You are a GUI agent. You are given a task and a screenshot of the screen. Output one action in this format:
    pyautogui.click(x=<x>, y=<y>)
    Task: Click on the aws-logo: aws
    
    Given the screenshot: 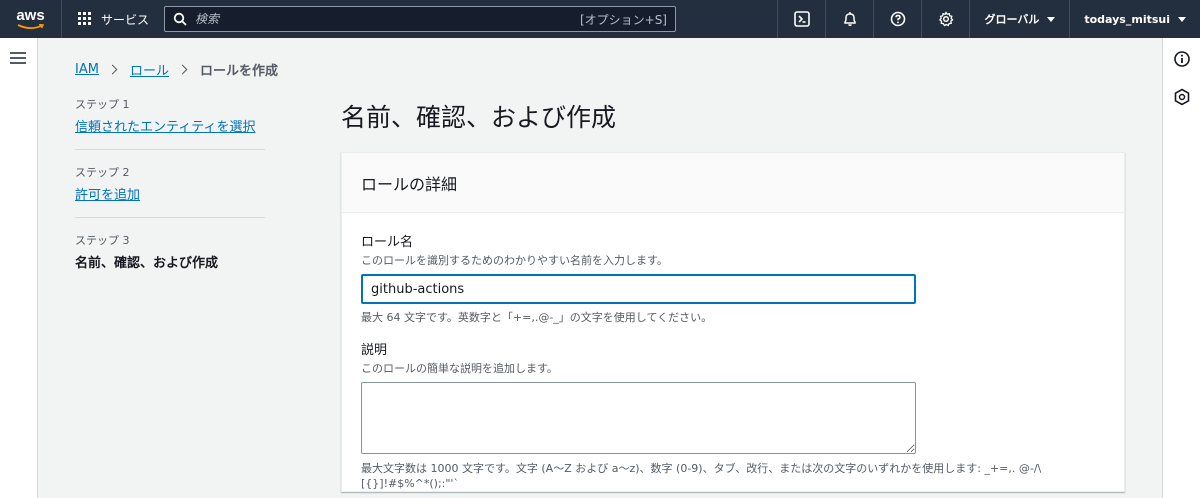 What is the action you would take?
    pyautogui.click(x=31, y=19)
    